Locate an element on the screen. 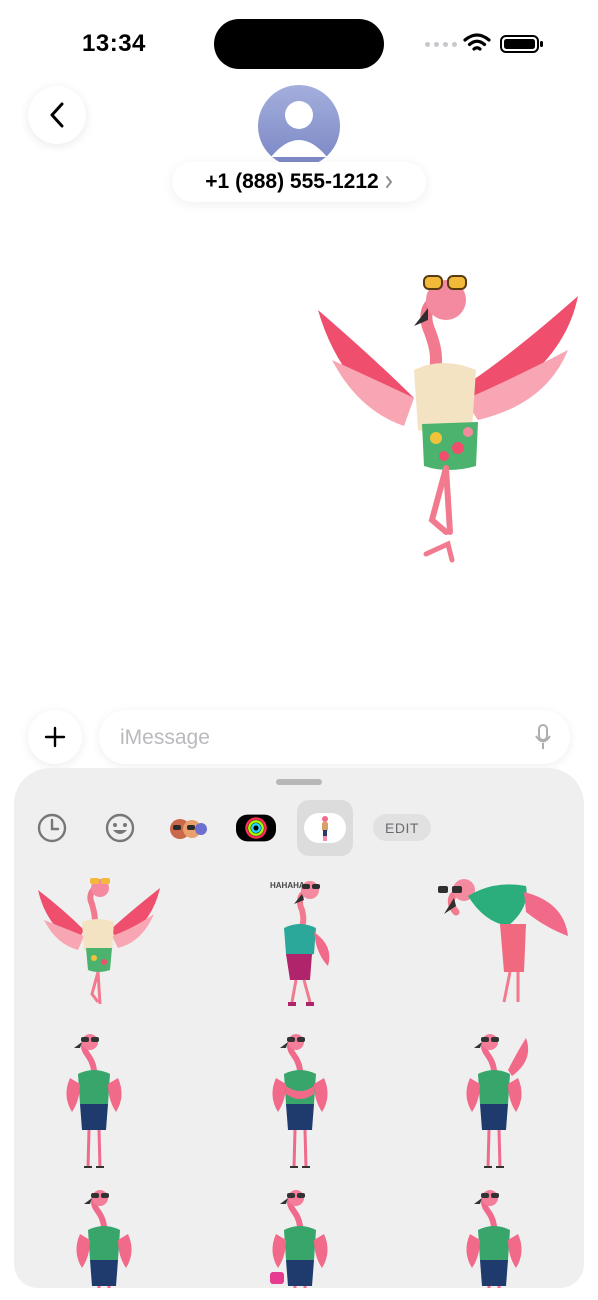  status-time: 13:34 is located at coordinates (114, 43).